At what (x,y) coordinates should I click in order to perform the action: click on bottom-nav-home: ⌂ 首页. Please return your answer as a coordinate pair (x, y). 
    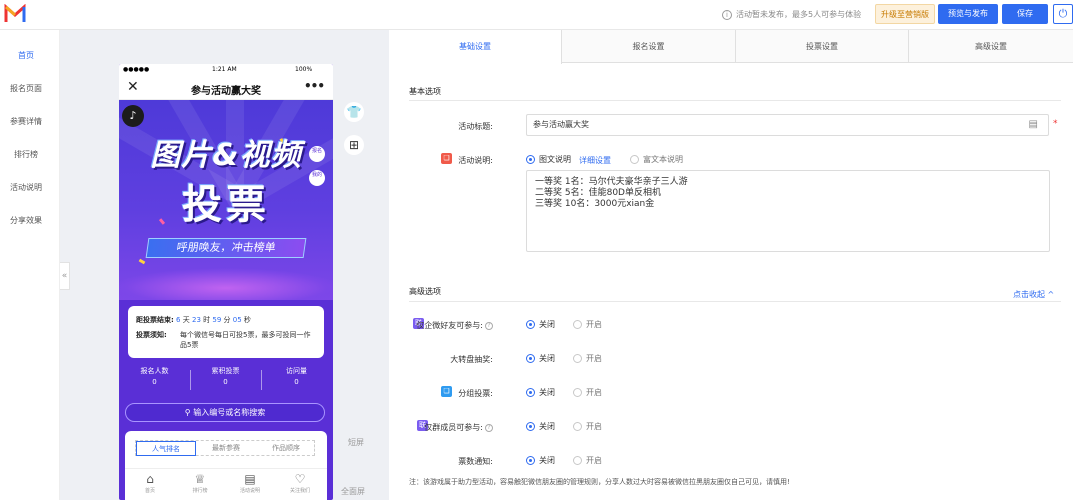
    Looking at the image, I should click on (150, 482).